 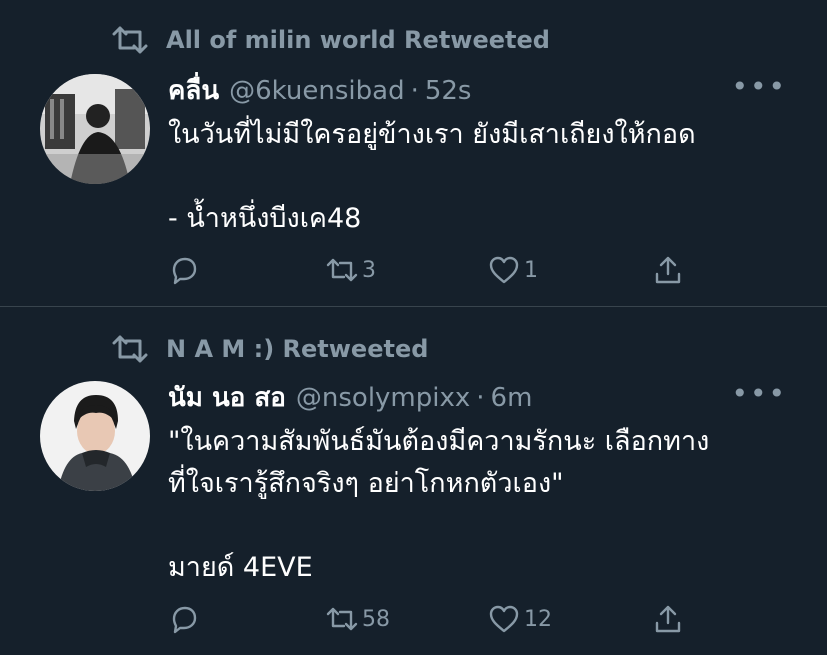 I want to click on retweet-context: All of milin world Retweeted, so click(x=330, y=40).